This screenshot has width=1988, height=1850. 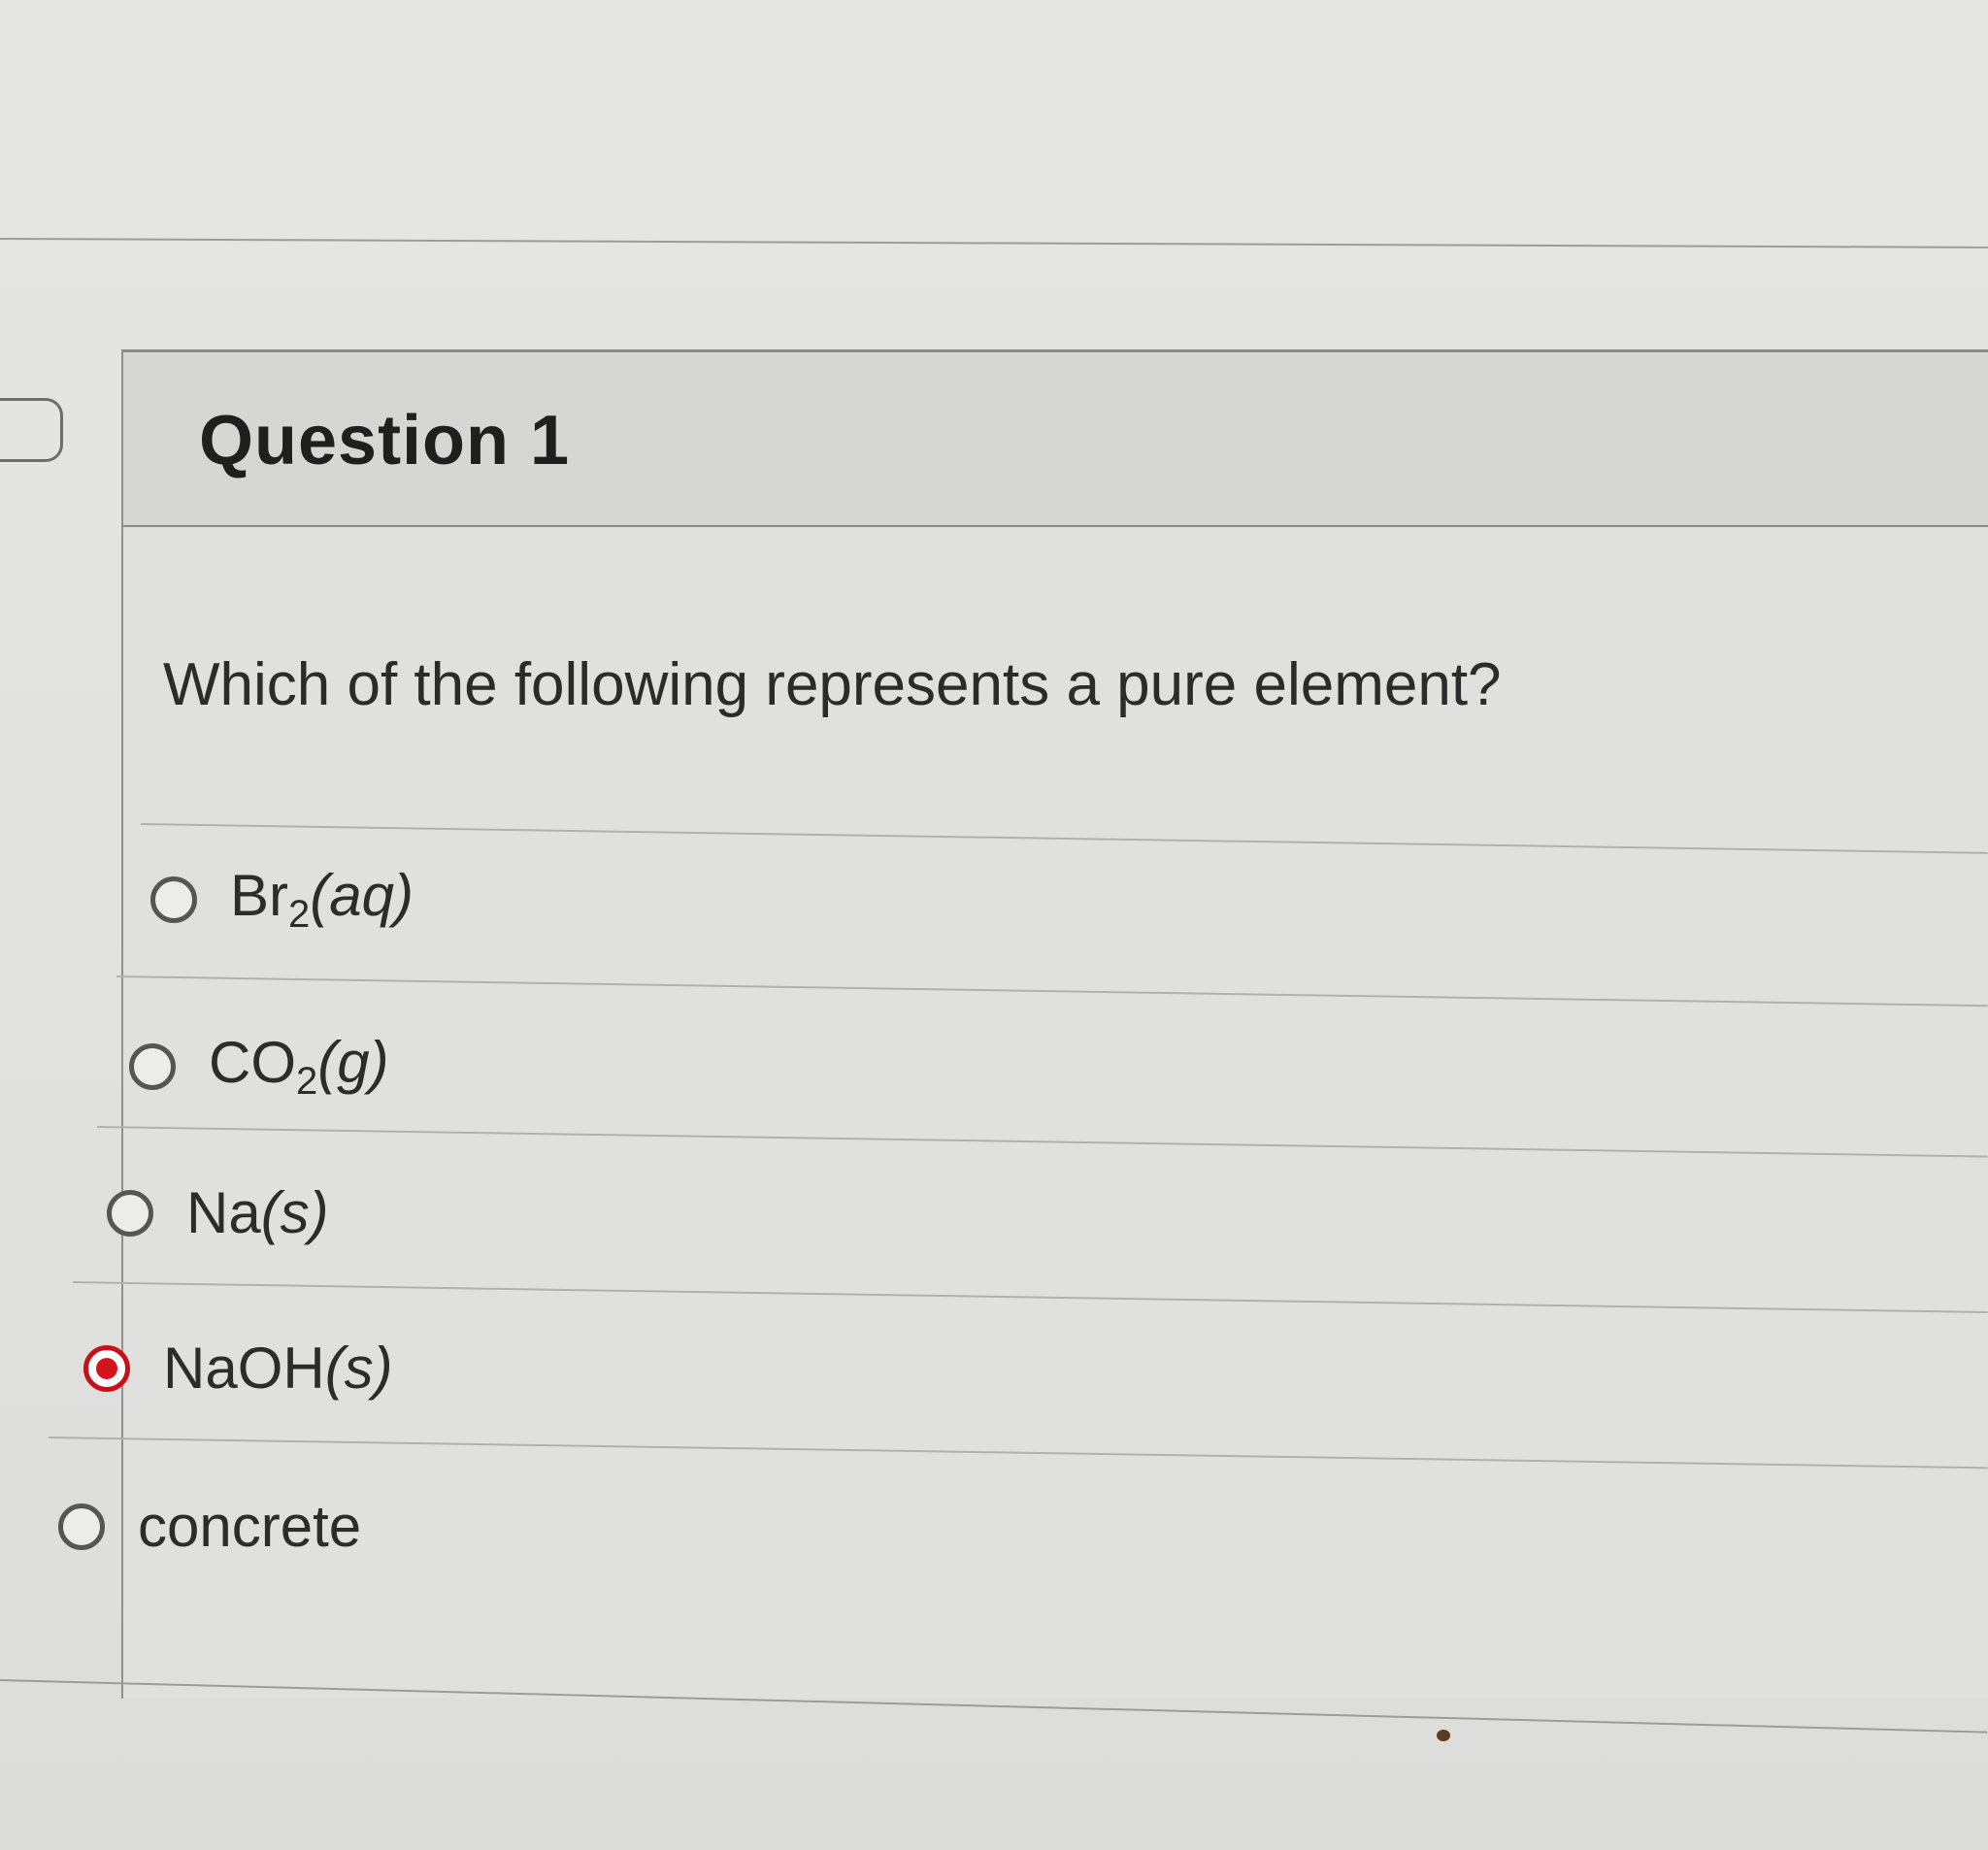 What do you see at coordinates (1056, 438) in the screenshot?
I see `question-header: Question 1` at bounding box center [1056, 438].